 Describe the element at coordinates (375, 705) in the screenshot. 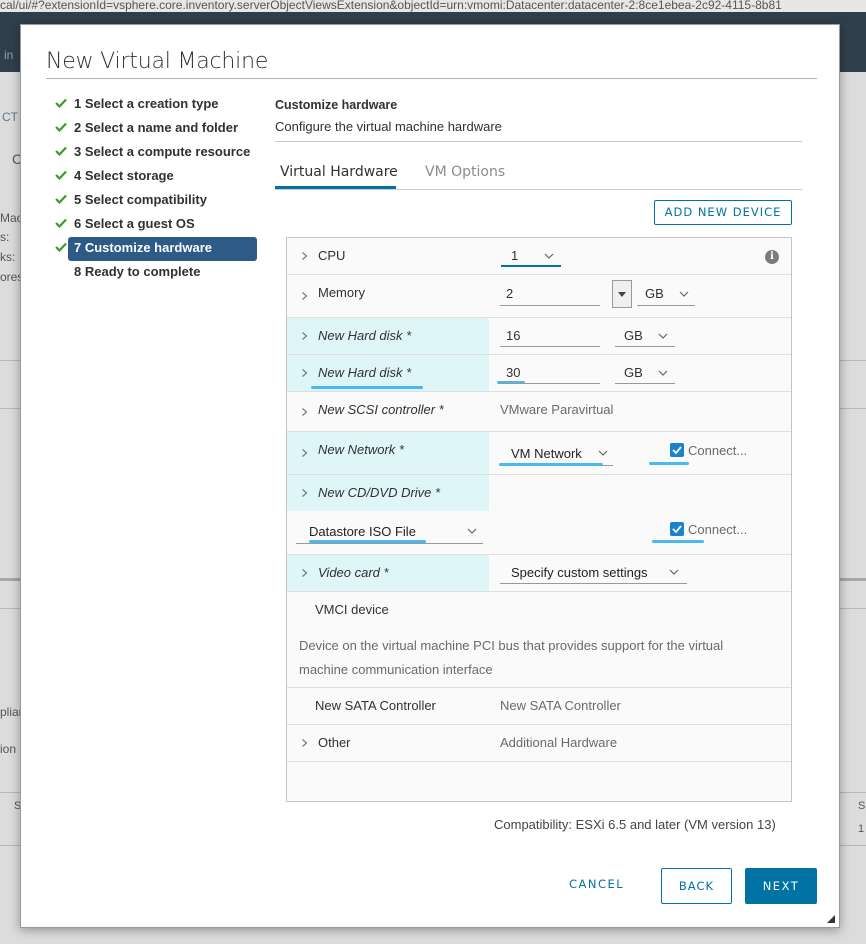

I see `sata-label: New SATA Controller` at that location.